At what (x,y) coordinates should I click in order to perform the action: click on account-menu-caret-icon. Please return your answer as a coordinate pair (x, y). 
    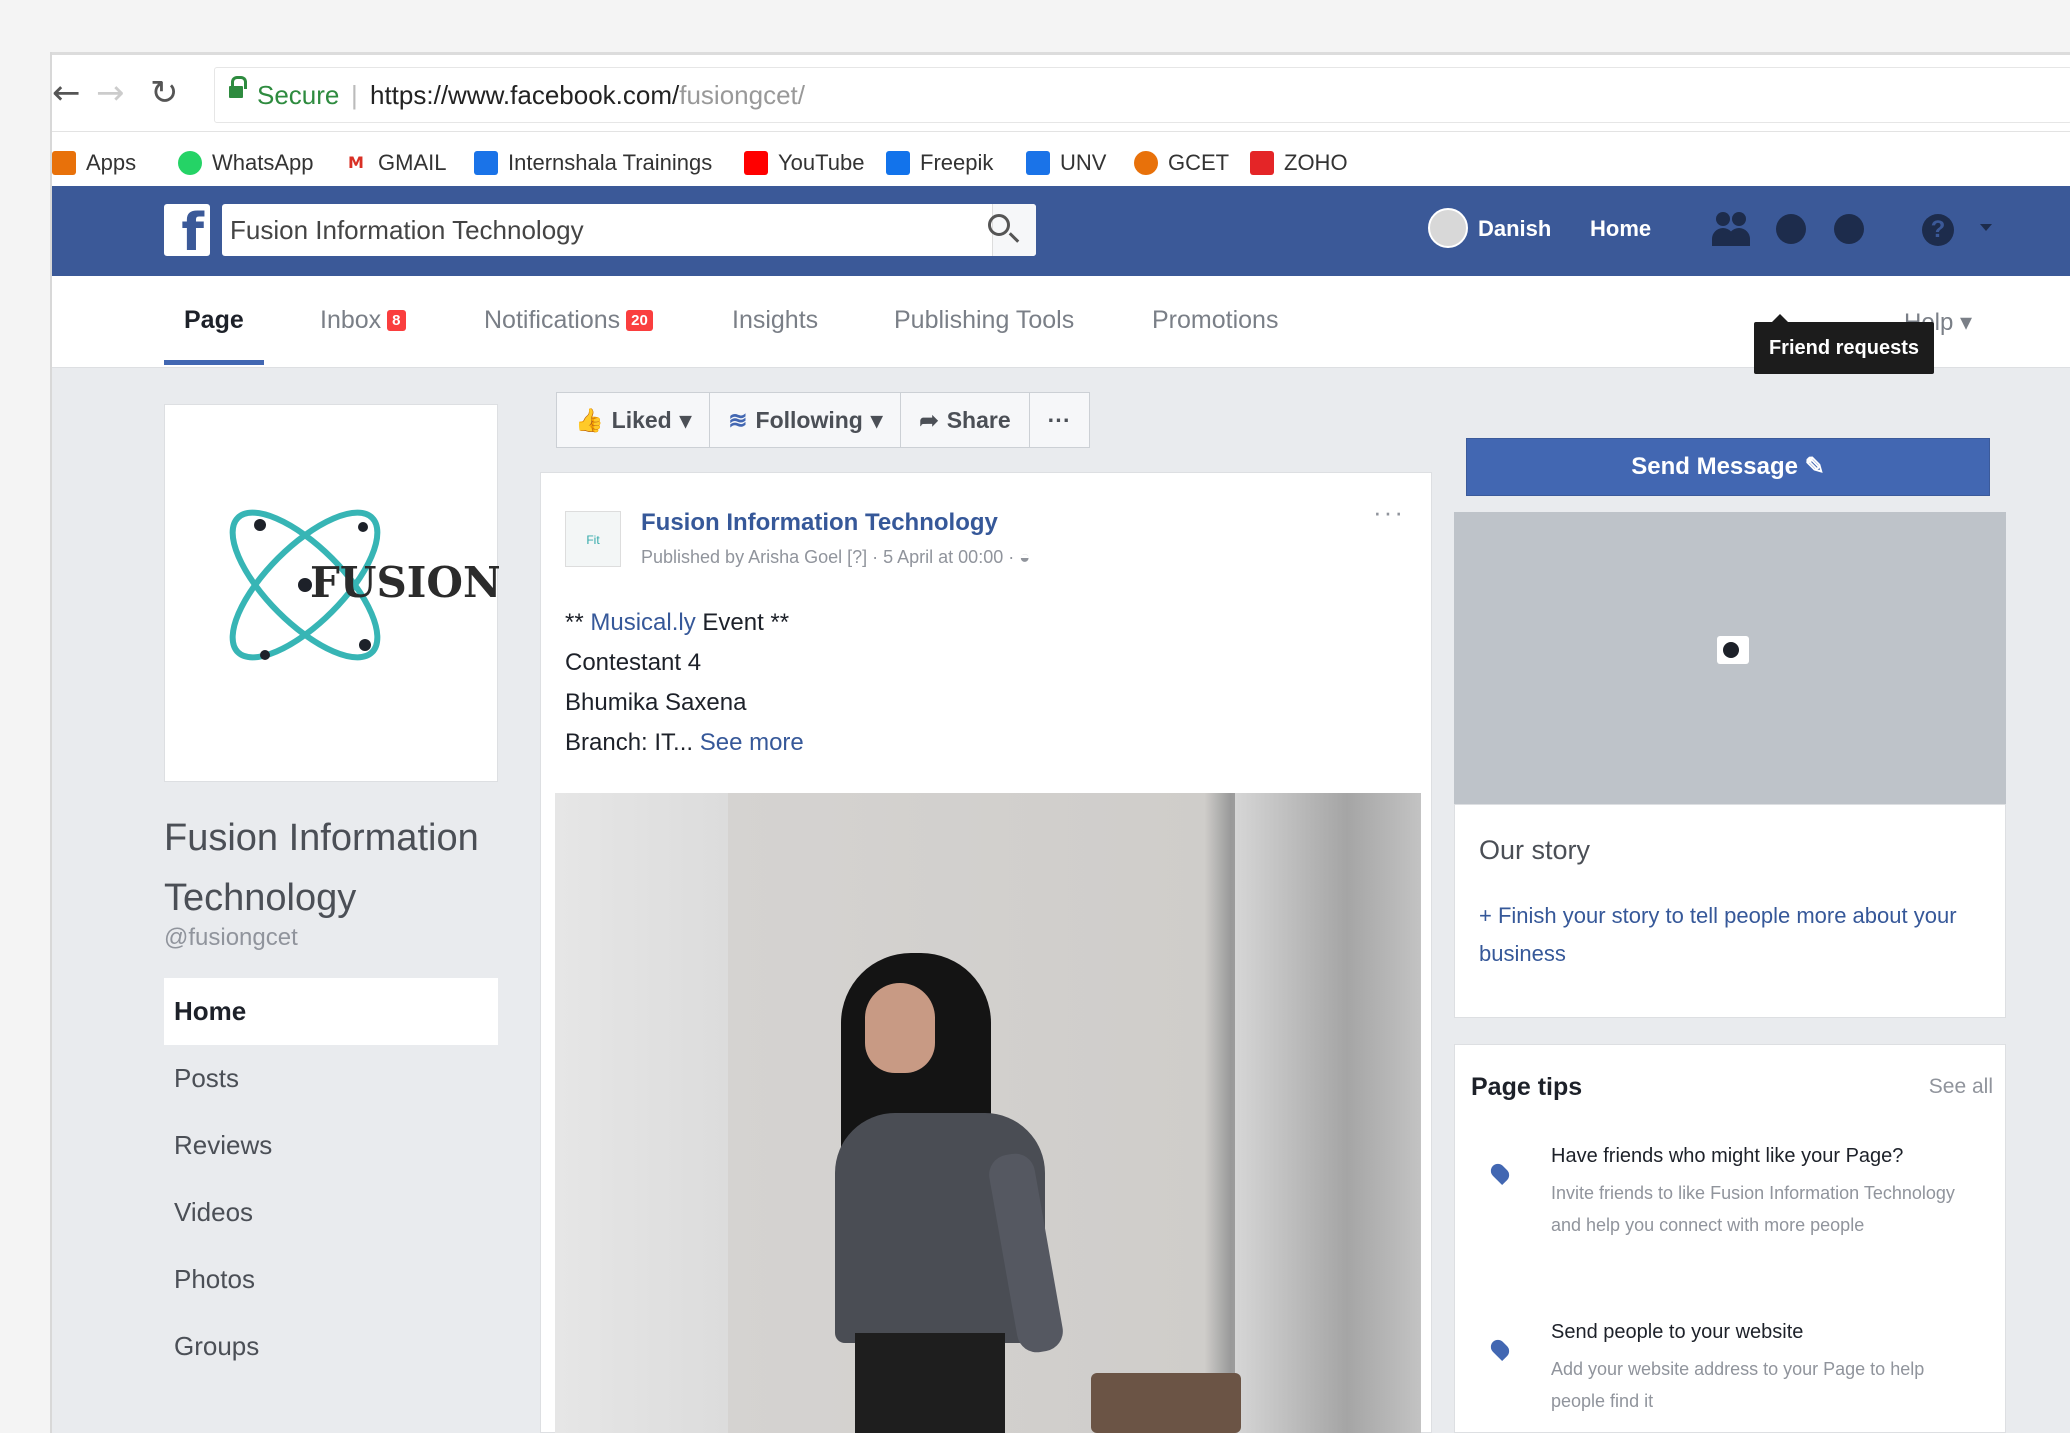
    Looking at the image, I should click on (1986, 227).